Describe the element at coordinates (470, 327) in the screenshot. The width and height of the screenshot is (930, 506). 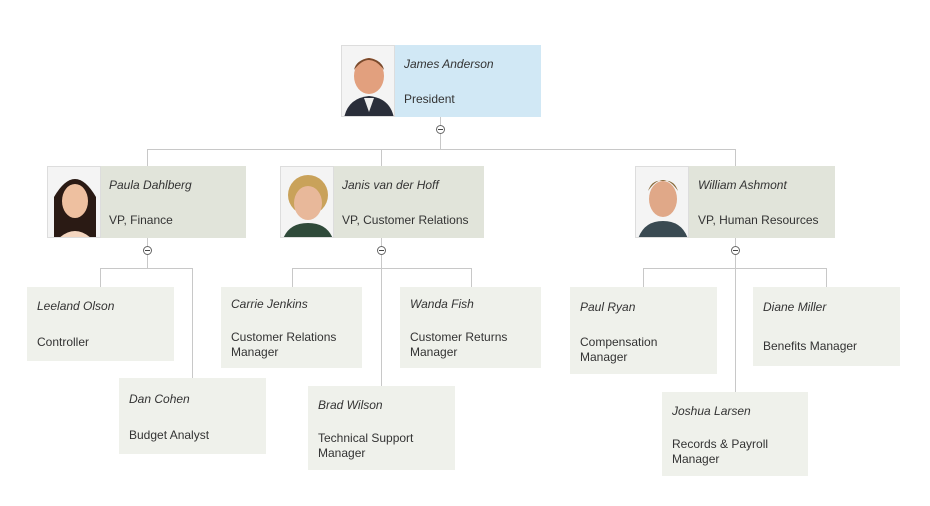
I see `node-wanda-fish: Wanda Fish Customer Returns Manager` at that location.